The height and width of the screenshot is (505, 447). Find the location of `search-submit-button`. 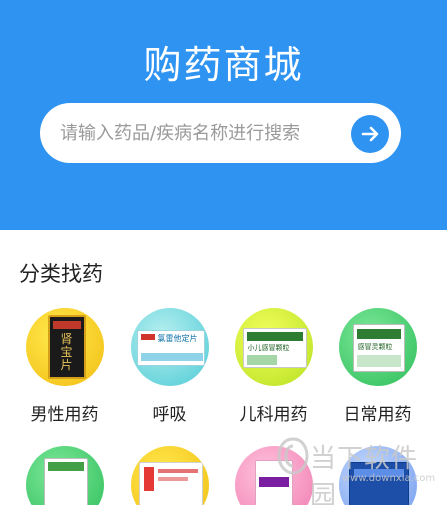

search-submit-button is located at coordinates (370, 134).